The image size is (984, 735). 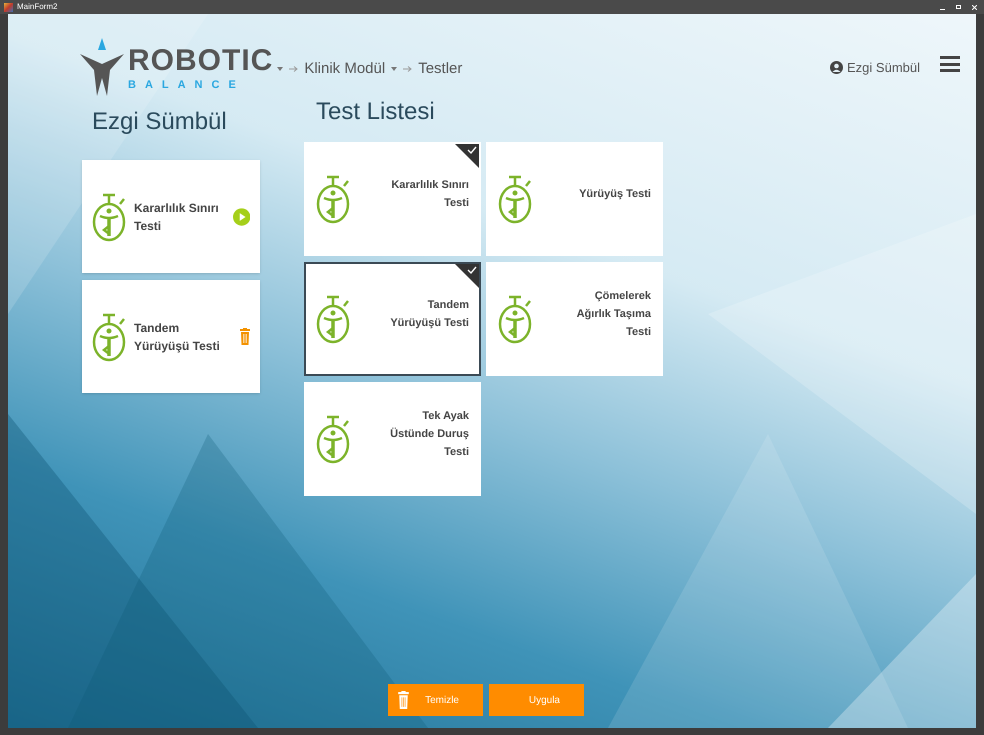 What do you see at coordinates (160, 123) in the screenshot?
I see `patient-name-heading: Ezgi Sümbül` at bounding box center [160, 123].